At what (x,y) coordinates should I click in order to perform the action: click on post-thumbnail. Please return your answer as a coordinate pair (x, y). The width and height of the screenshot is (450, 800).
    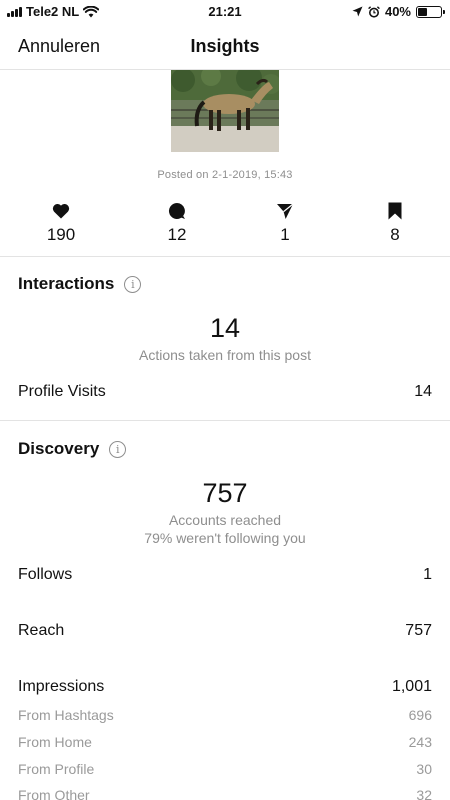
    Looking at the image, I should click on (225, 111).